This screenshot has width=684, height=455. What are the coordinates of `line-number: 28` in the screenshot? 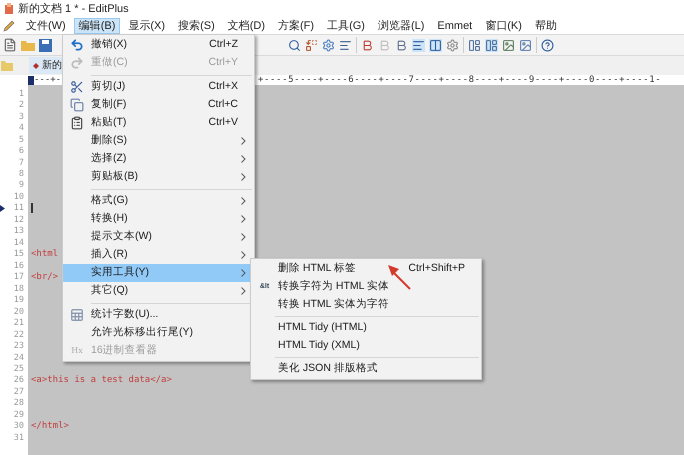 It's located at (19, 403).